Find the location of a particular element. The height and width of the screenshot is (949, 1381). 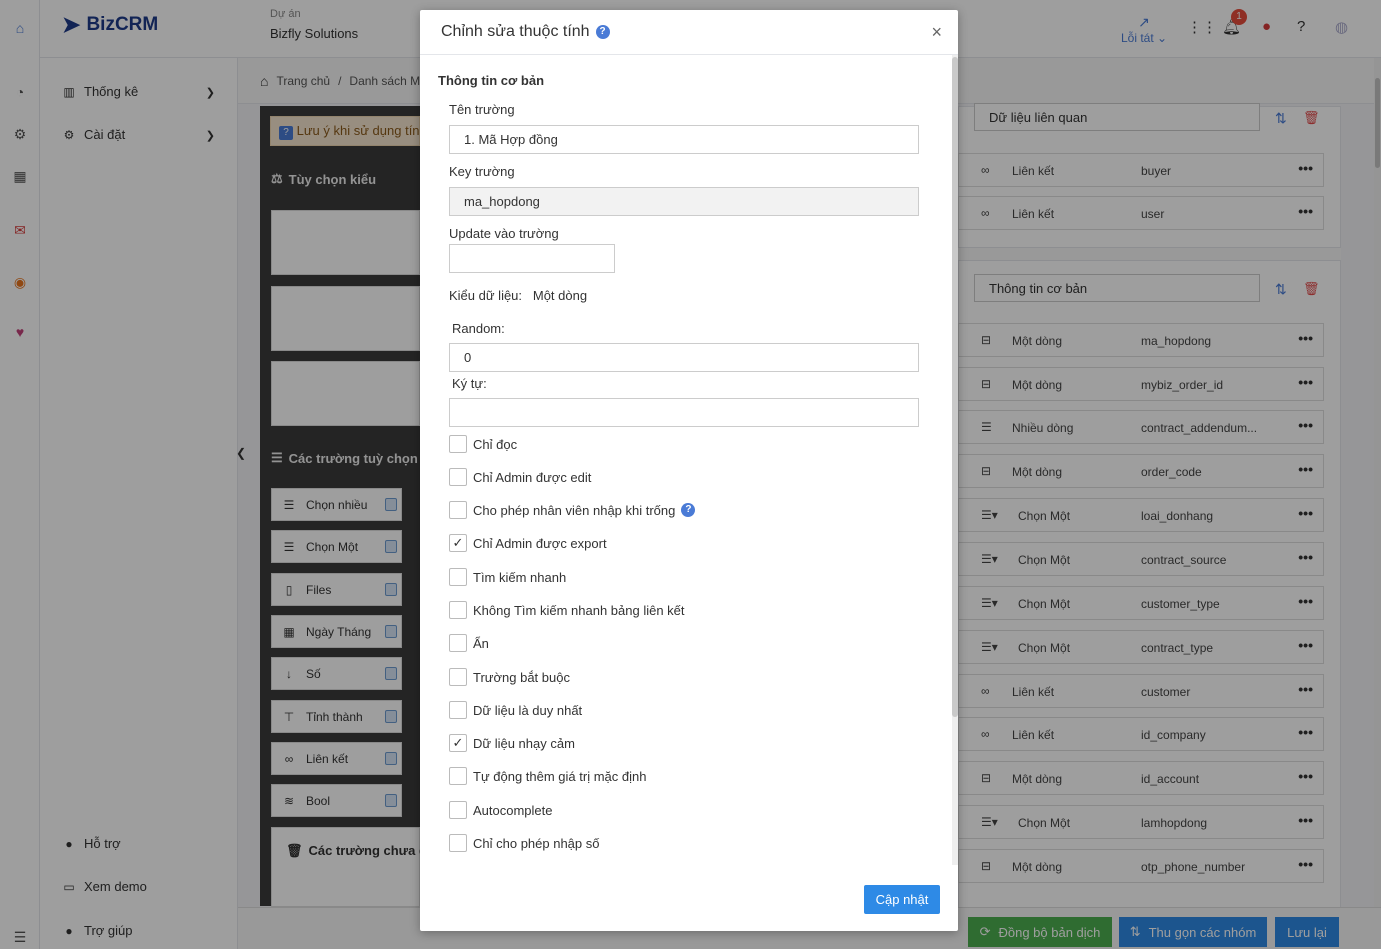

modal-scrollbar-thumb is located at coordinates (955, 387).